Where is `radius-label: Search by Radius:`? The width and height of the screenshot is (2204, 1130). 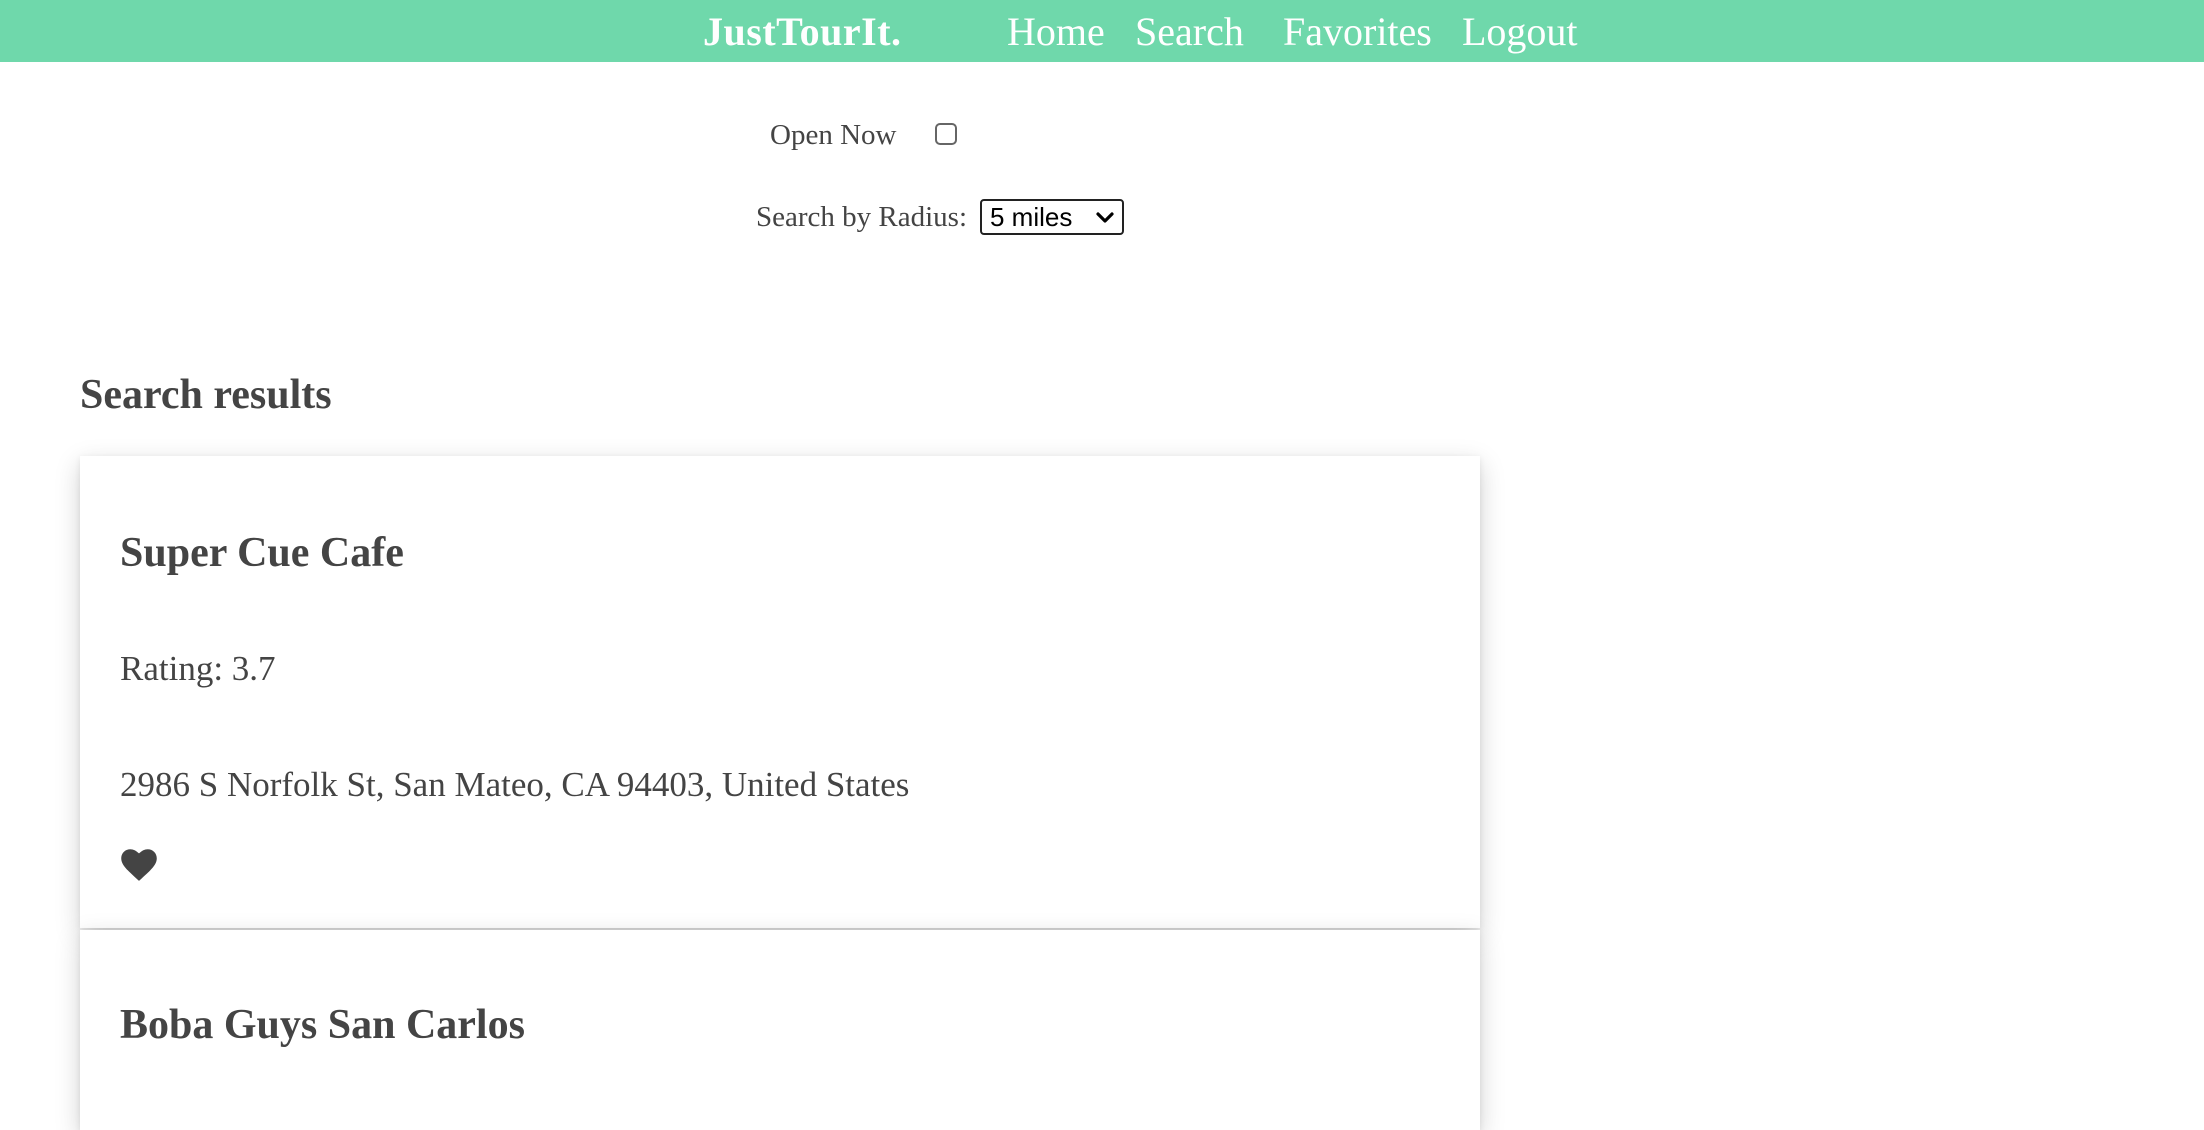 radius-label: Search by Radius: is located at coordinates (862, 217).